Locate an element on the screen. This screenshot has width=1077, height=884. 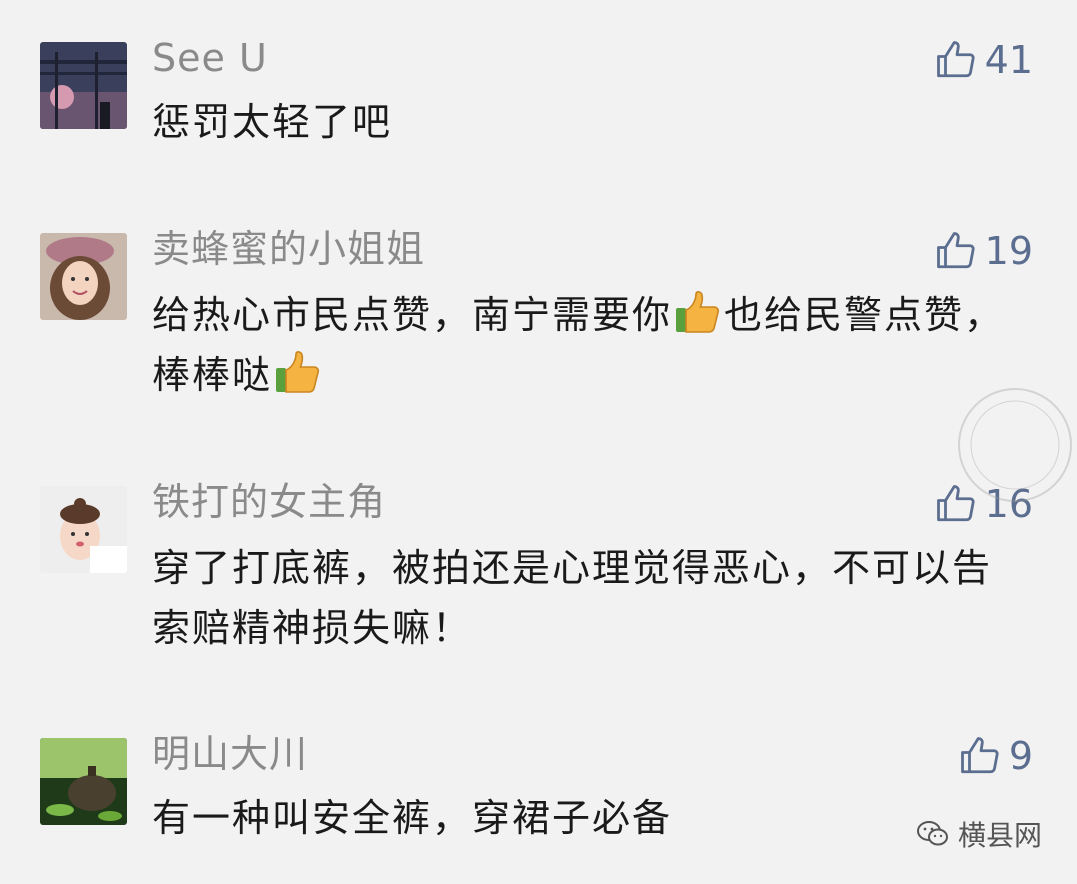
comment-text: 给热心市民点赞，南宁需要你 也给民警点赞，棒棒哒 is located at coordinates (592, 345).